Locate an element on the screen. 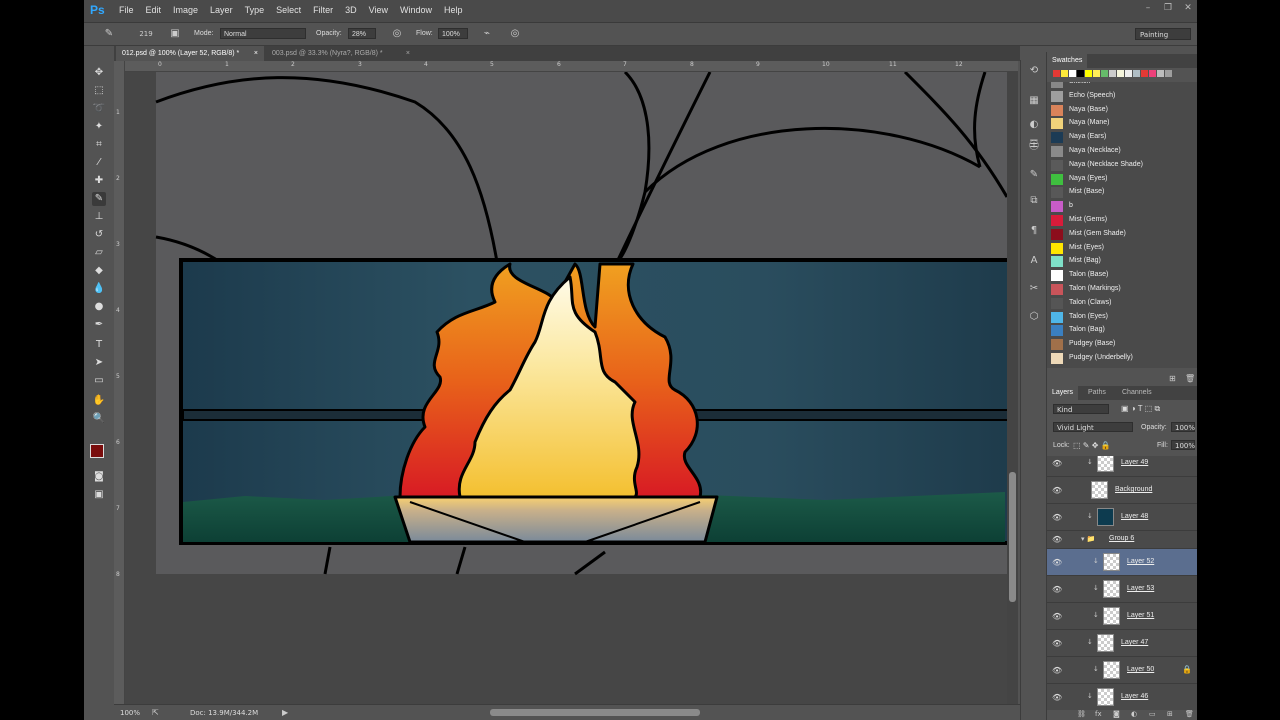 The height and width of the screenshot is (720, 1280). layer-filter-kind: Kind is located at coordinates (1081, 409).